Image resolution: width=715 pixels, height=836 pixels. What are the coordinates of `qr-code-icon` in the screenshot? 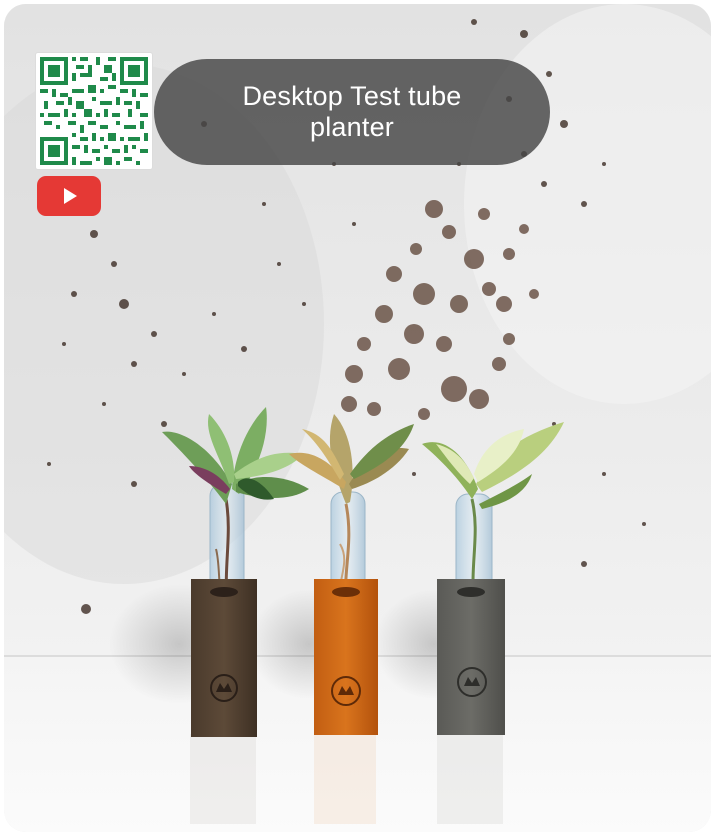 It's located at (94, 111).